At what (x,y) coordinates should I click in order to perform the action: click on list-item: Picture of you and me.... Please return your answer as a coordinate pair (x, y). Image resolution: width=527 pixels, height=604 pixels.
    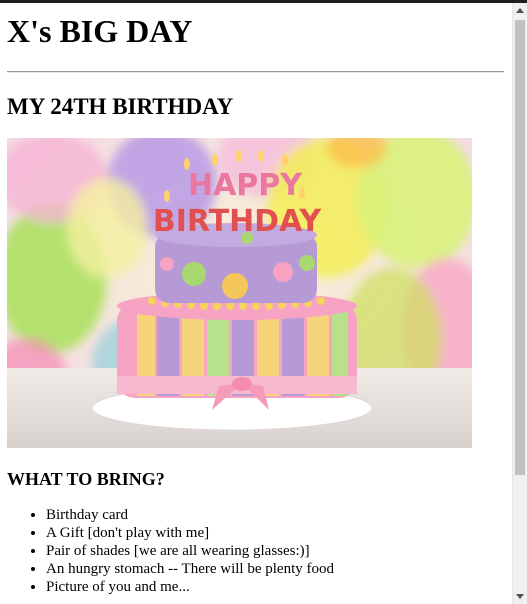
    Looking at the image, I should click on (279, 587).